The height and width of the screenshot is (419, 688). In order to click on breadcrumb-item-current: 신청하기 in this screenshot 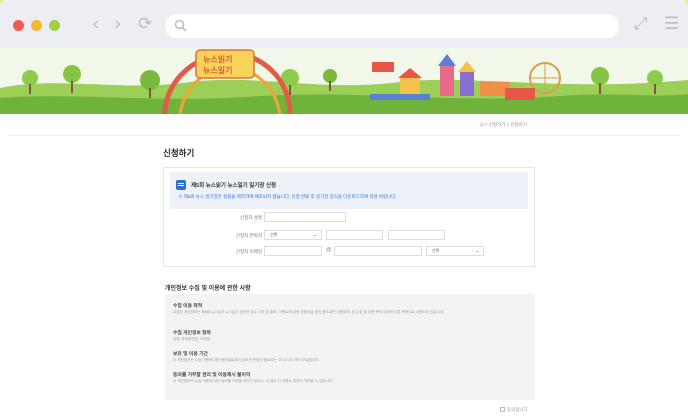, I will do `click(519, 124)`.